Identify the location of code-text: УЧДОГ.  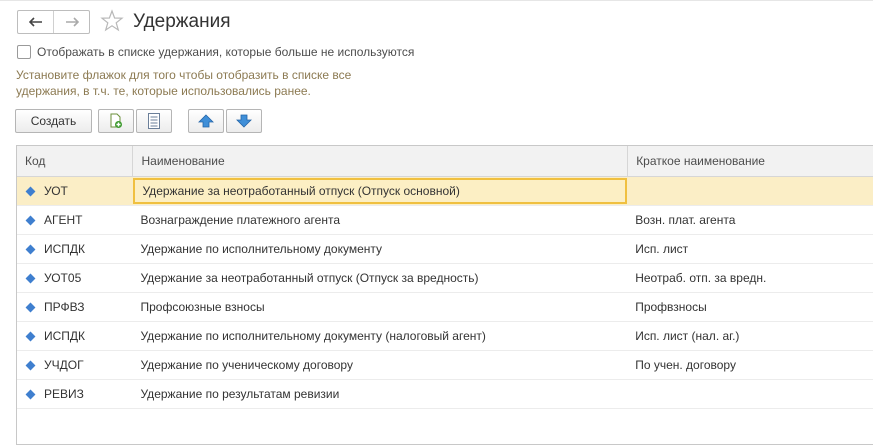
(64, 365).